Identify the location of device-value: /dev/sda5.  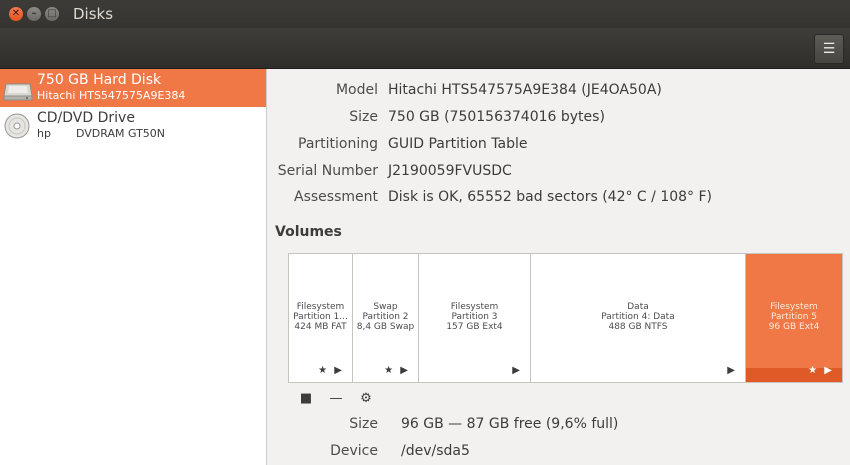
(435, 451).